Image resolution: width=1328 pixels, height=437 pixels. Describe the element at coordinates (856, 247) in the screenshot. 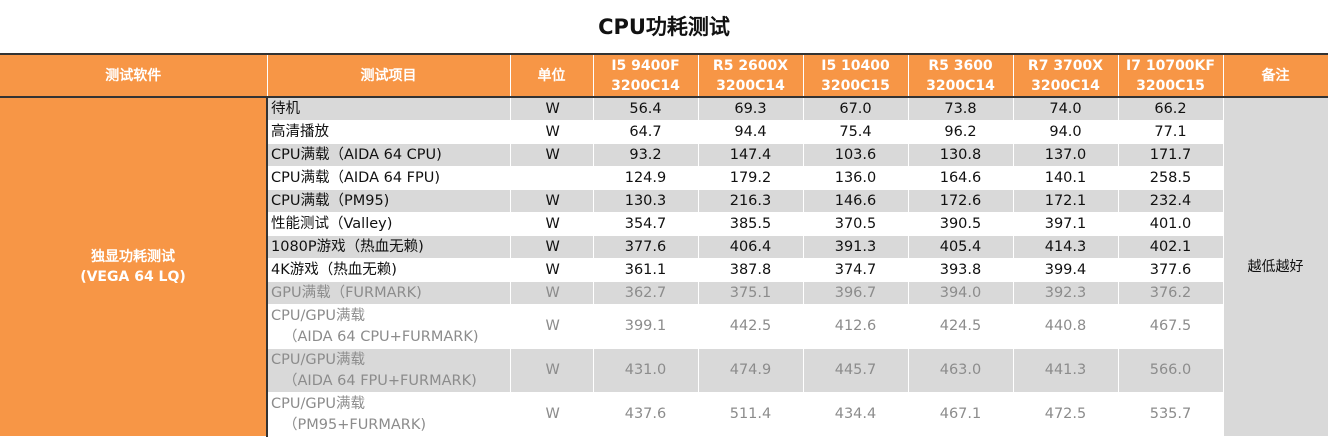

I see `value-cell: 391.3` at that location.